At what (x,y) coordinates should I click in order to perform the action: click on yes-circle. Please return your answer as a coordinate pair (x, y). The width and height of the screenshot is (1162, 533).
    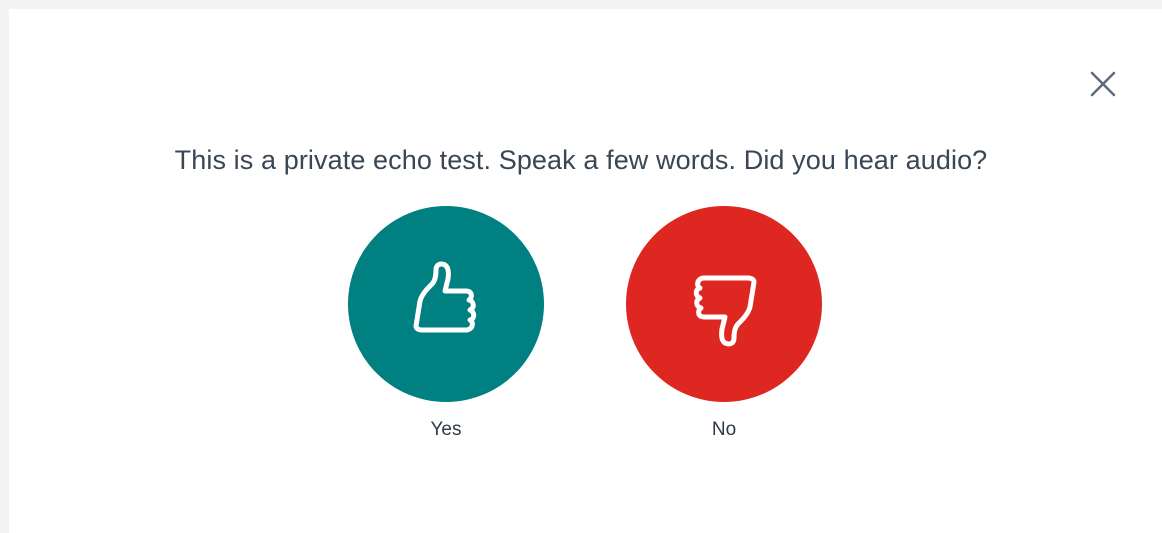
    Looking at the image, I should click on (446, 304).